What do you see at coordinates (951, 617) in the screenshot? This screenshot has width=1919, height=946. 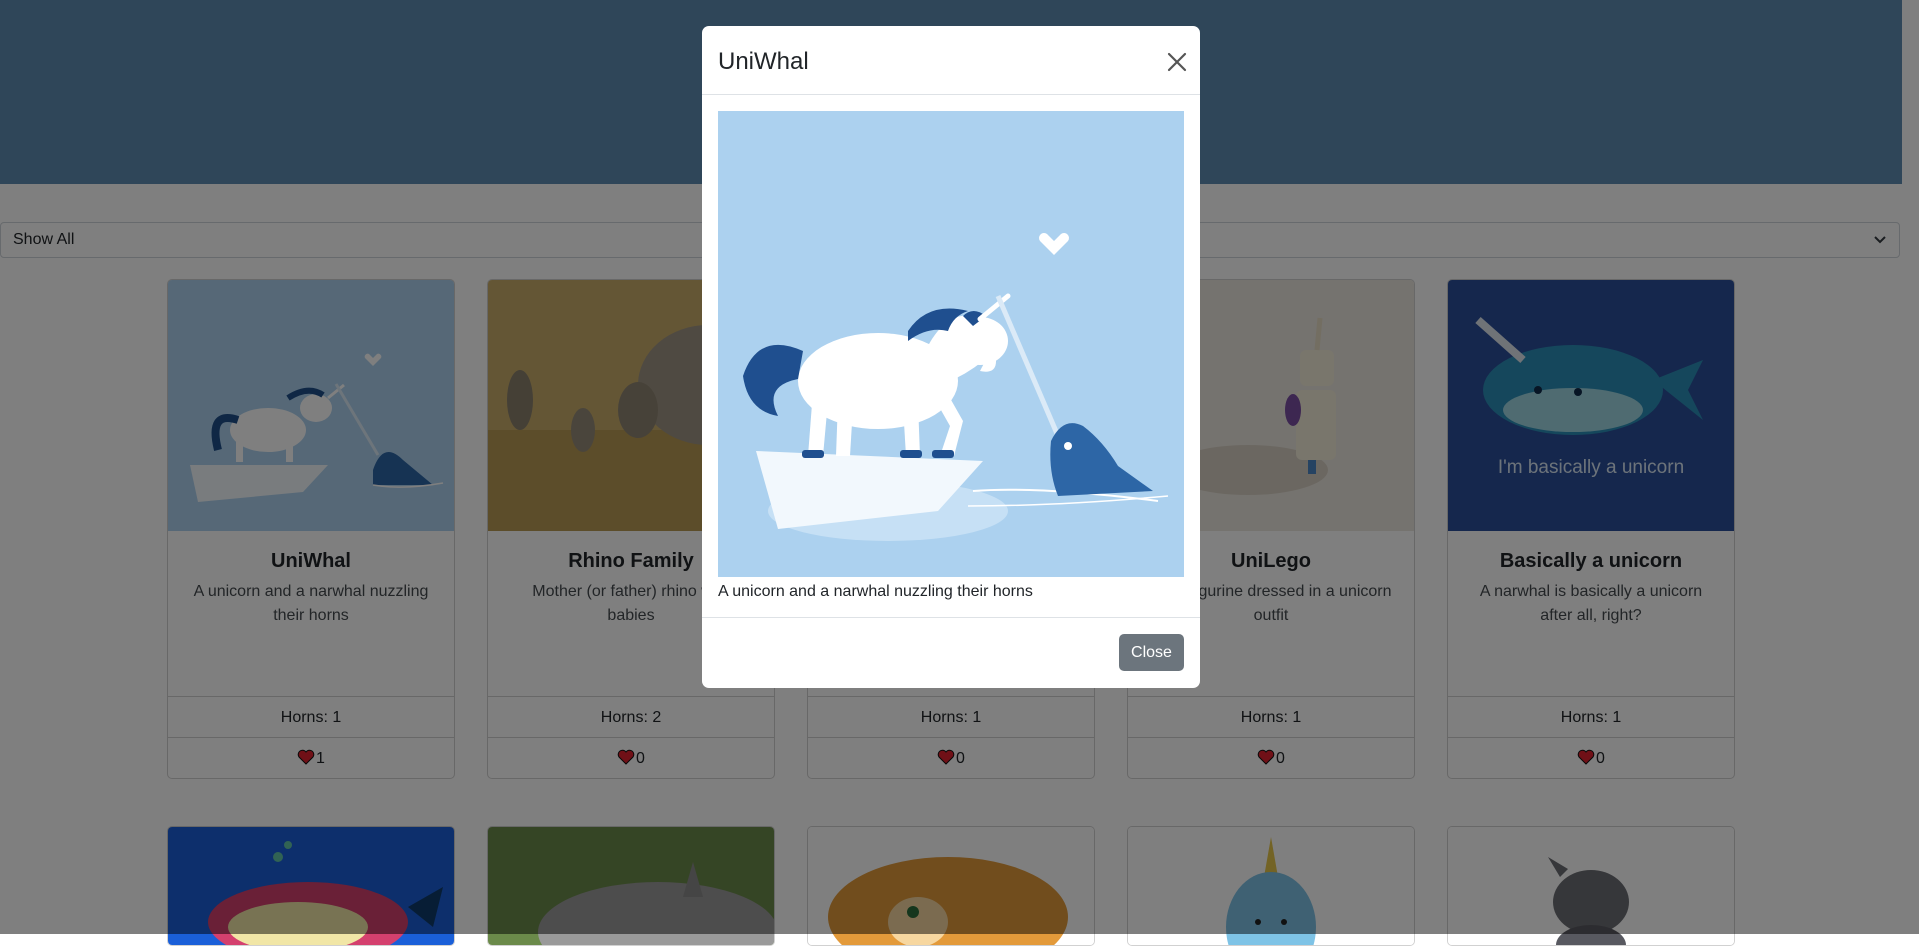 I see `modal-footer-divider` at bounding box center [951, 617].